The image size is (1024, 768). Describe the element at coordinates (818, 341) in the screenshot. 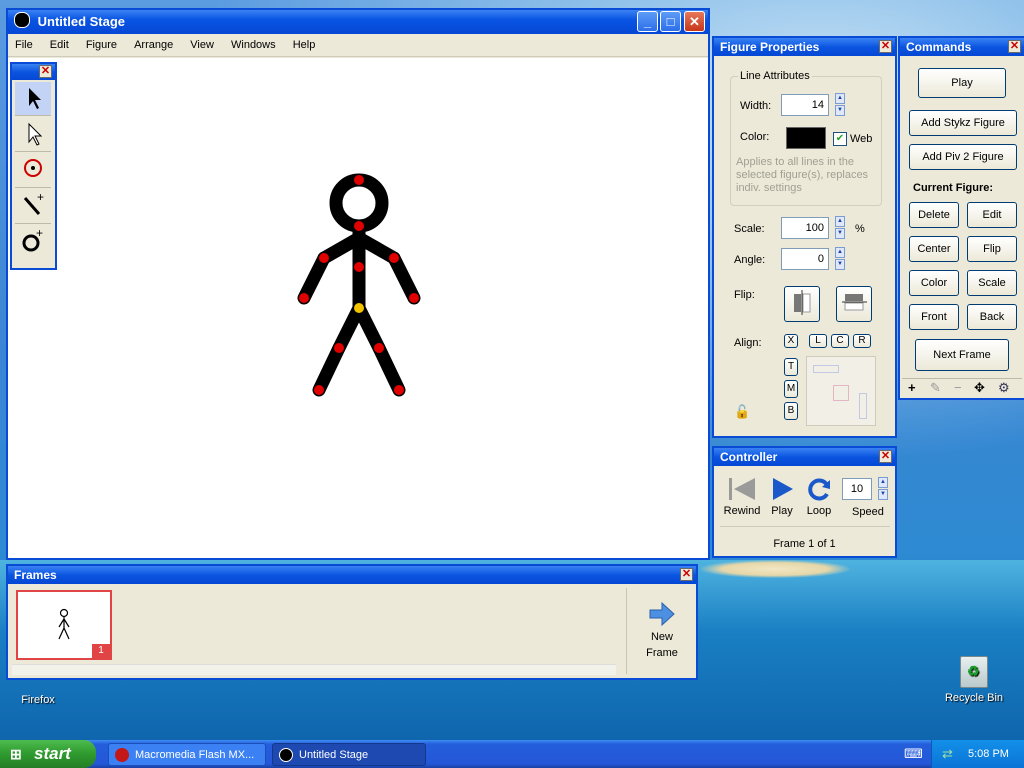

I see `align-left-button: L` at that location.